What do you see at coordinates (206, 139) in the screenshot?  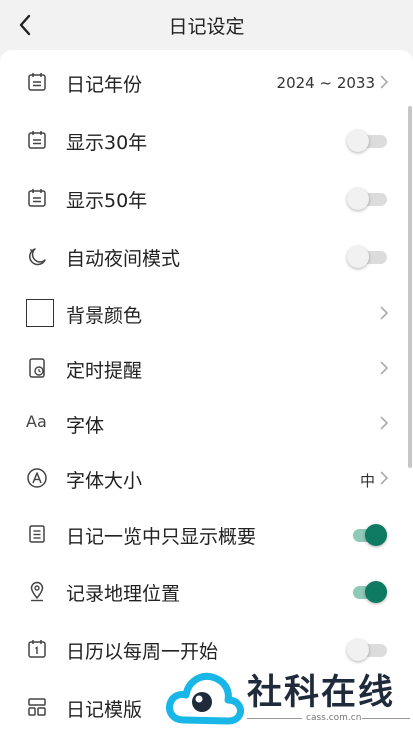 I see `setting-show-30-years: 显示30年` at bounding box center [206, 139].